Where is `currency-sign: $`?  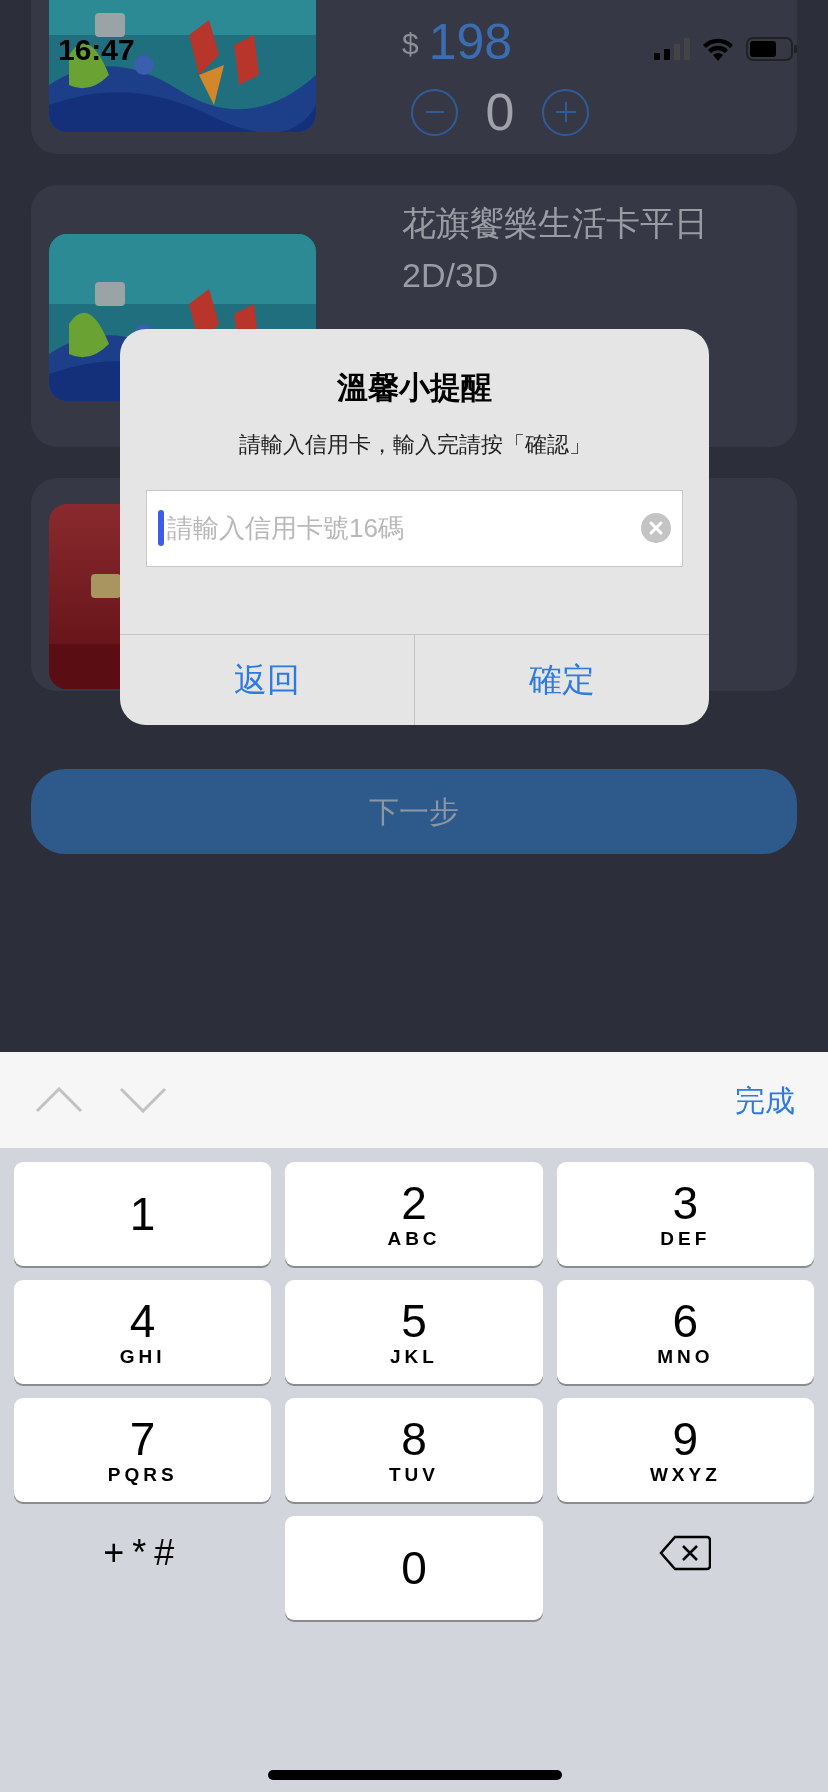 currency-sign: $ is located at coordinates (410, 44).